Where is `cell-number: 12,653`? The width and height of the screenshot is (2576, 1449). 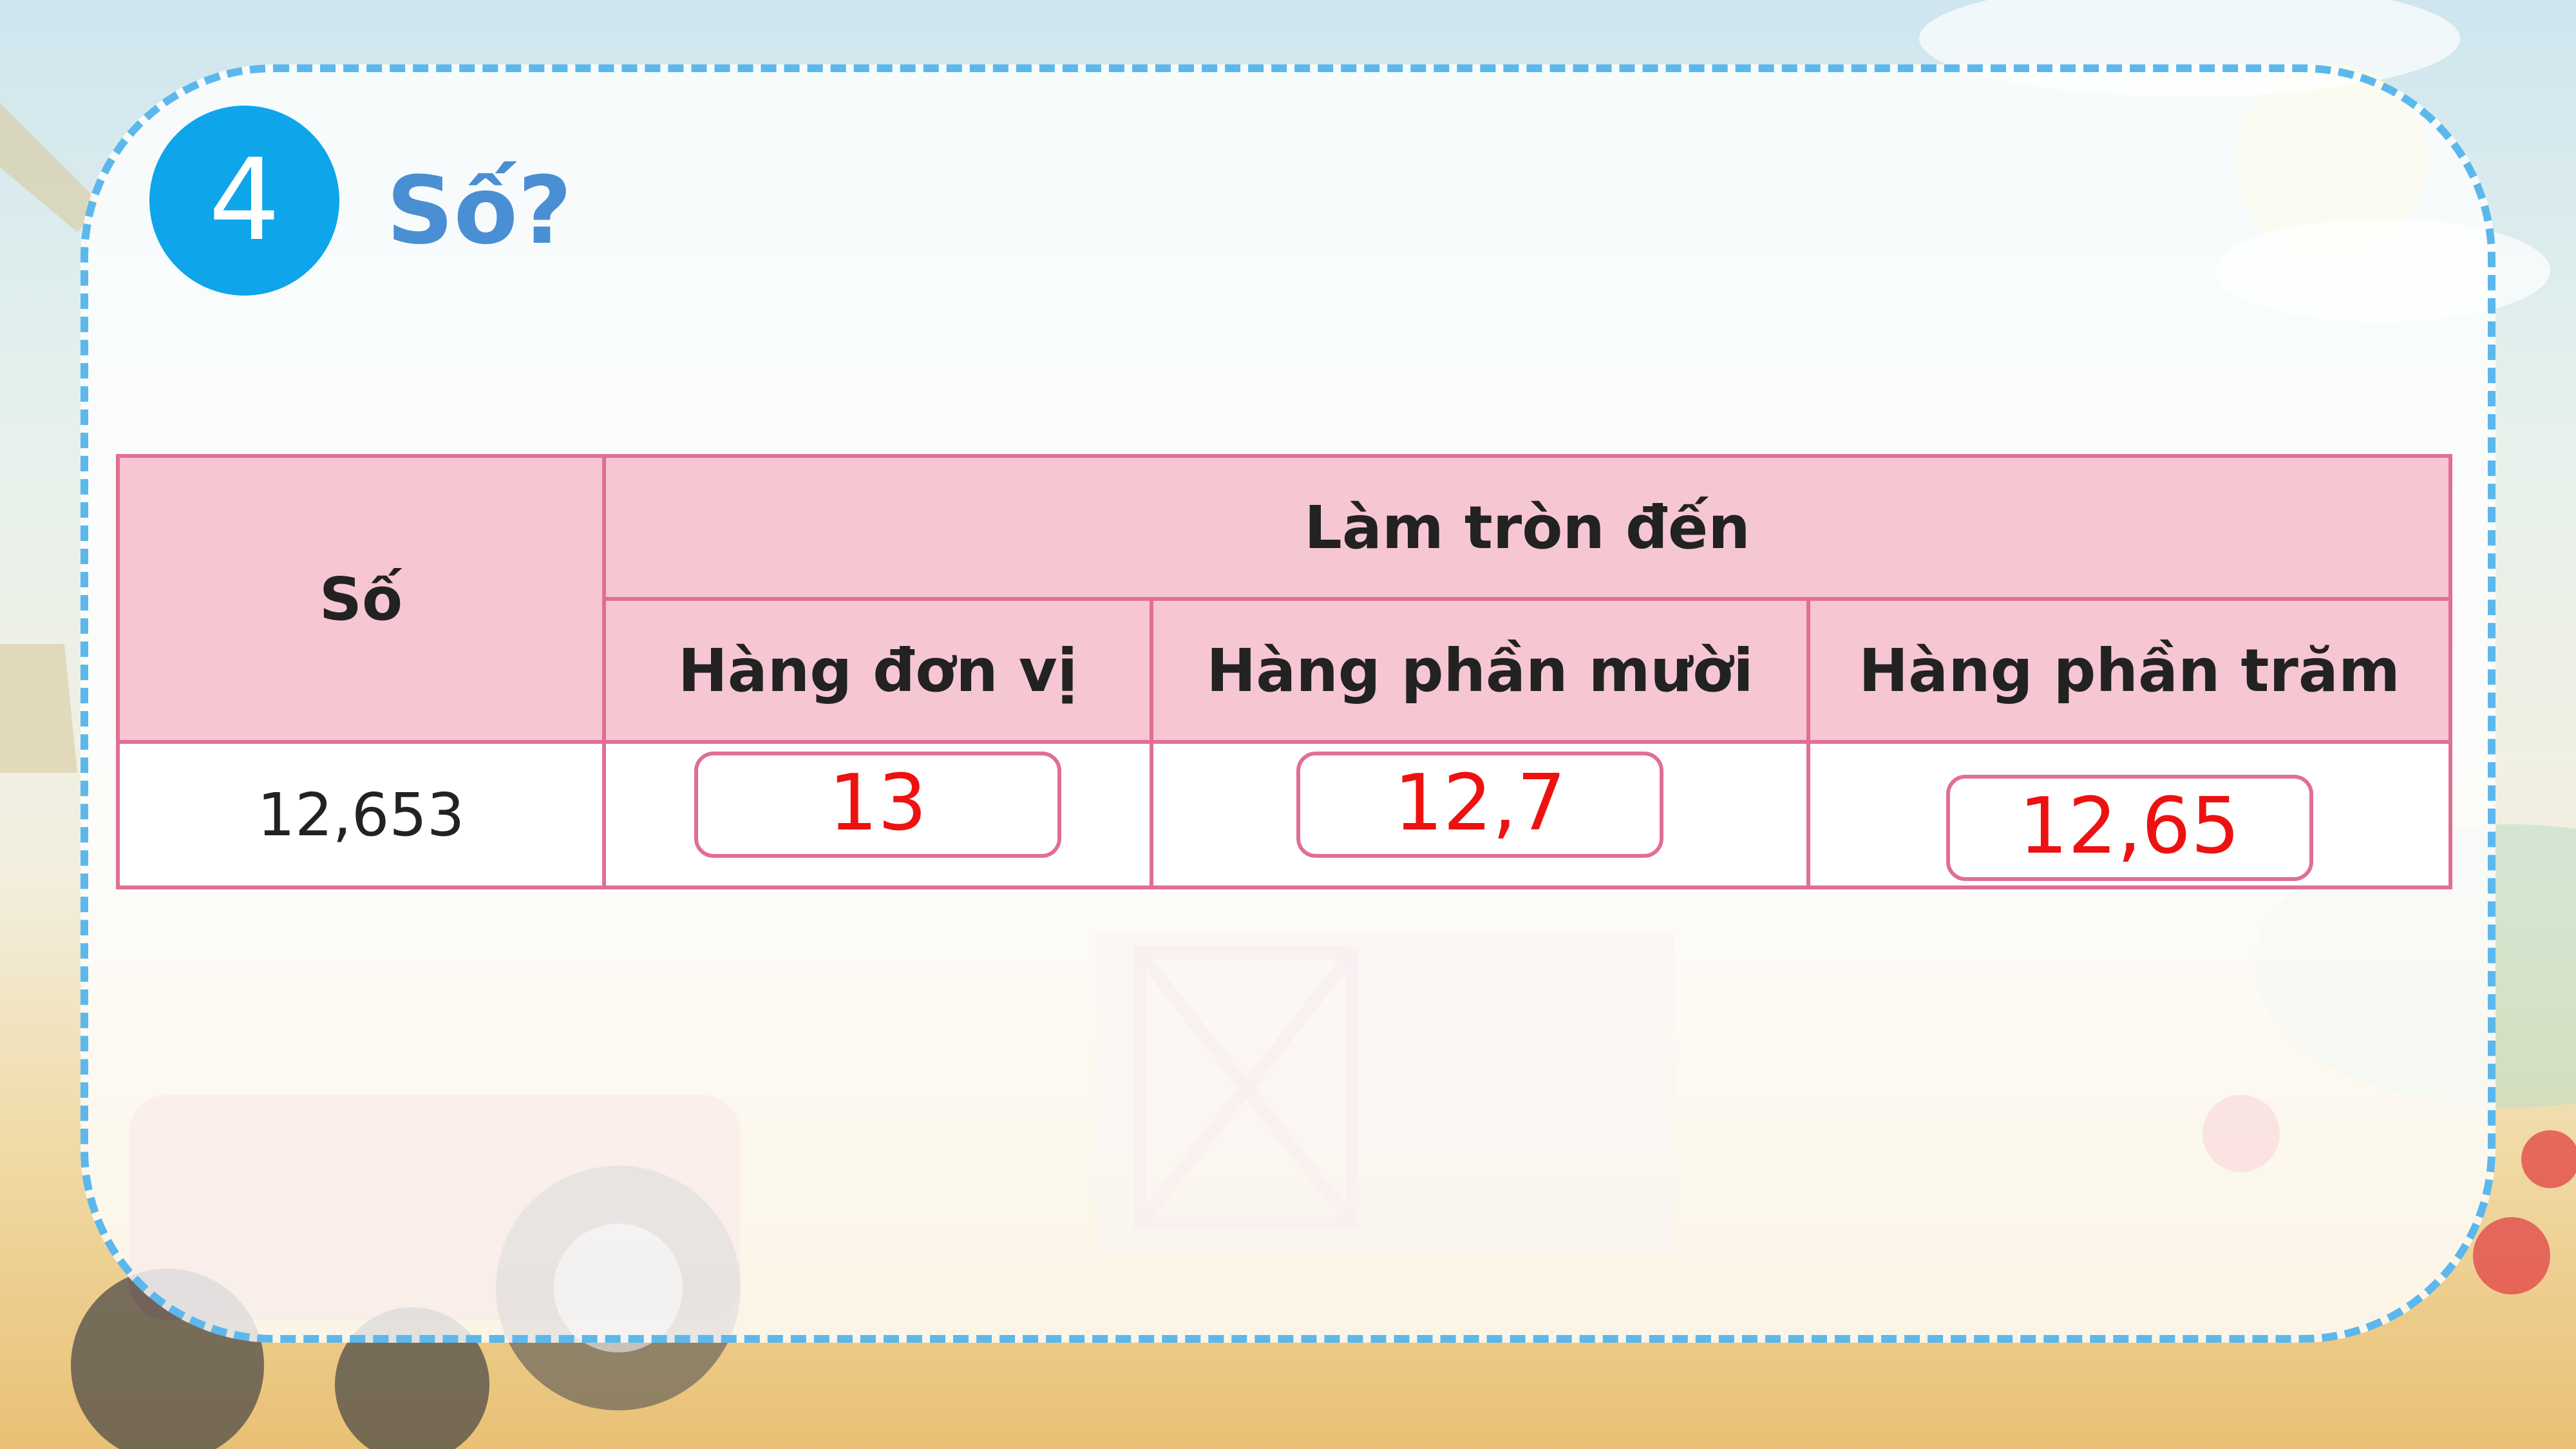
cell-number: 12,653 is located at coordinates (361, 814).